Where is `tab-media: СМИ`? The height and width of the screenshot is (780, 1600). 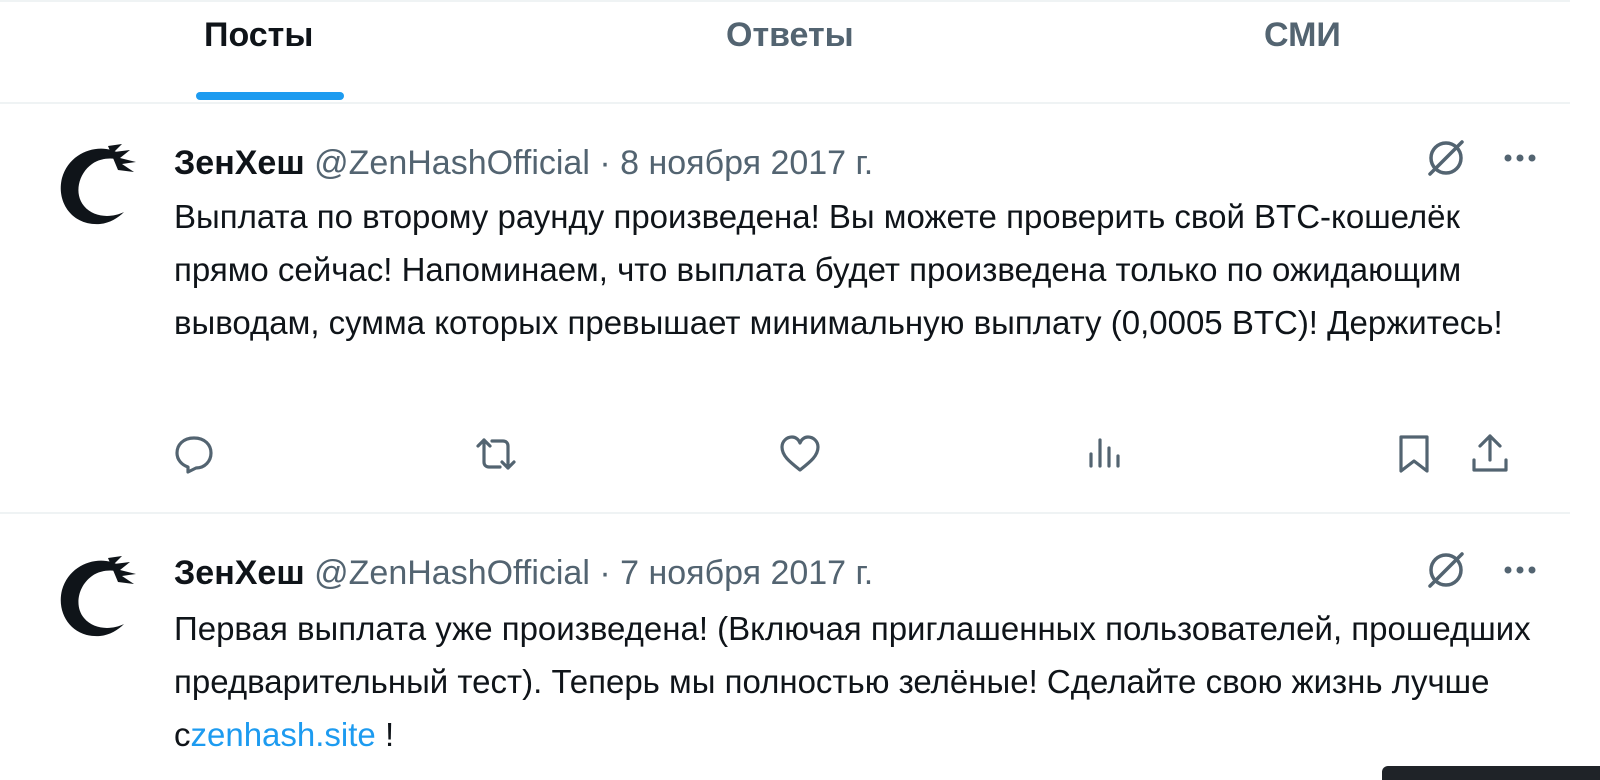 tab-media: СМИ is located at coordinates (1330, 53).